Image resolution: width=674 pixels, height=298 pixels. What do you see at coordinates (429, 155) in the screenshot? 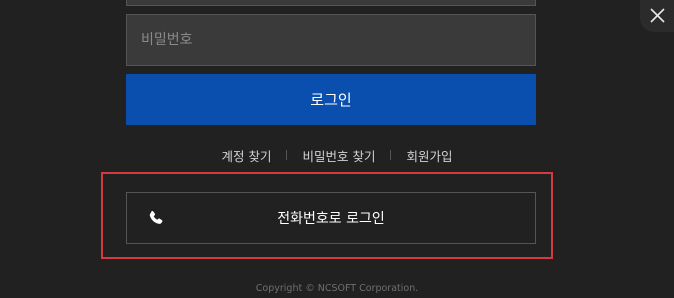
I see `sign-up-link: 회원가입` at bounding box center [429, 155].